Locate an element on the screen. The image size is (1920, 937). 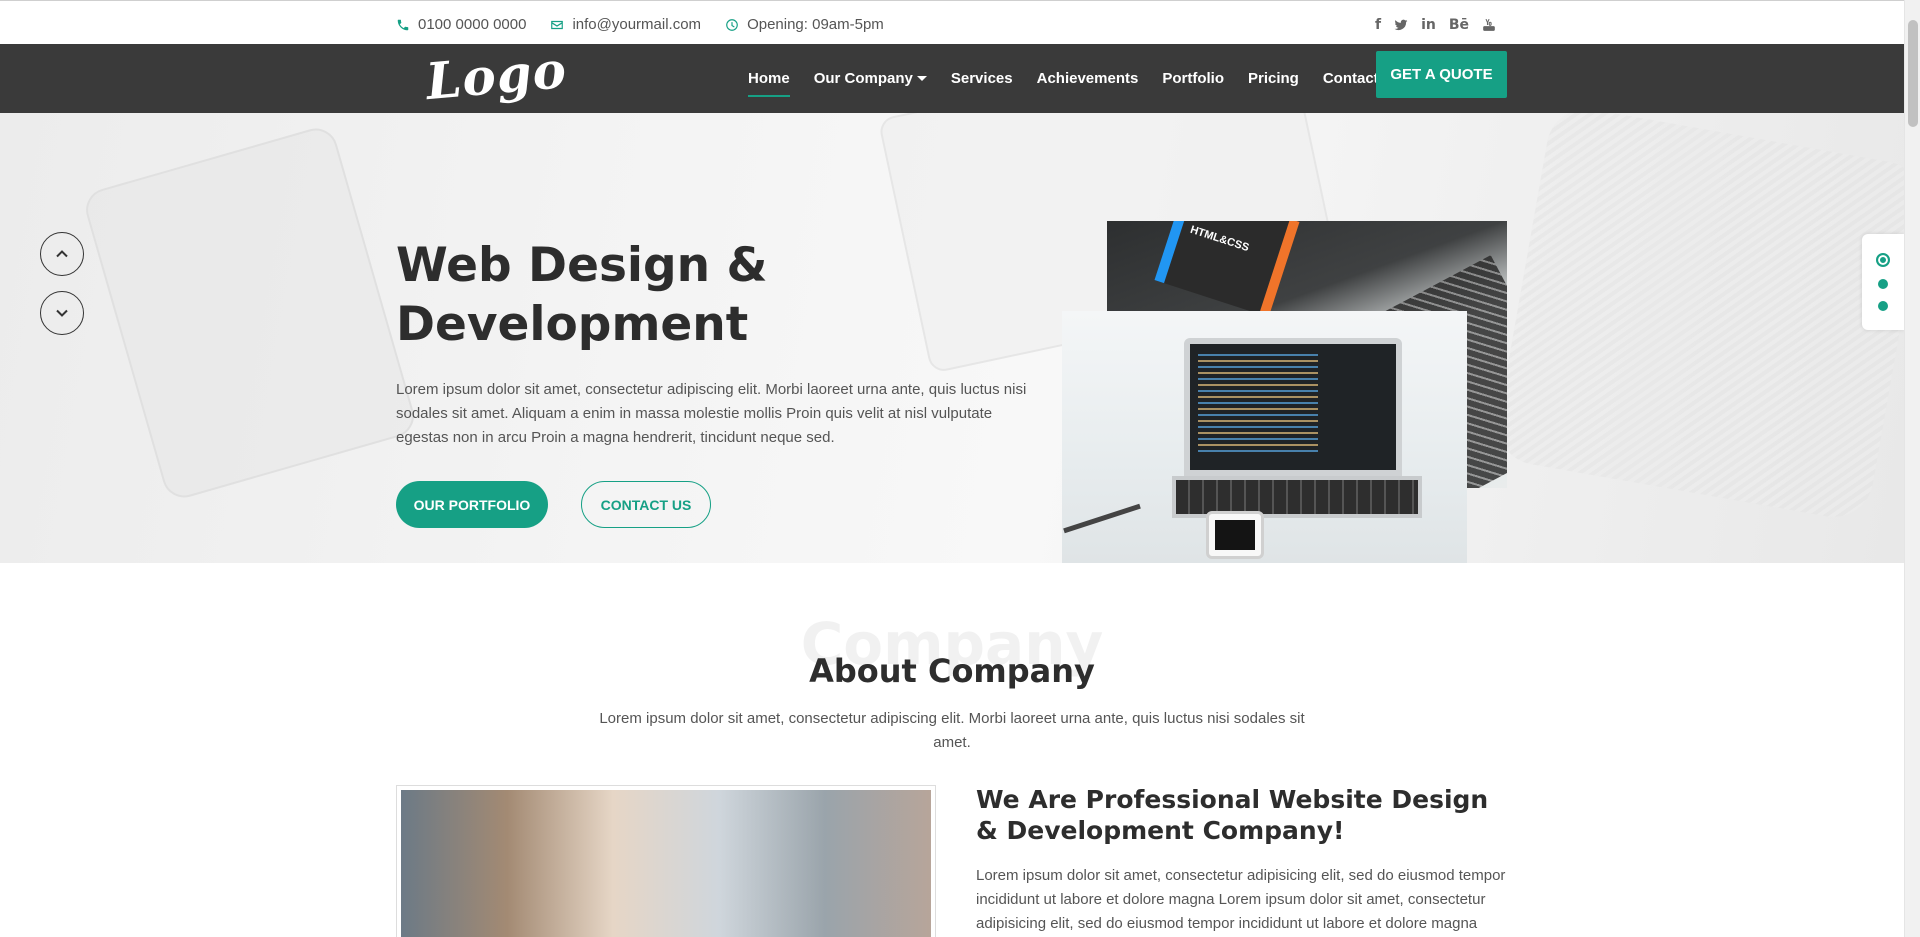
phone-info: 0100 0000 0000 is located at coordinates (461, 24).